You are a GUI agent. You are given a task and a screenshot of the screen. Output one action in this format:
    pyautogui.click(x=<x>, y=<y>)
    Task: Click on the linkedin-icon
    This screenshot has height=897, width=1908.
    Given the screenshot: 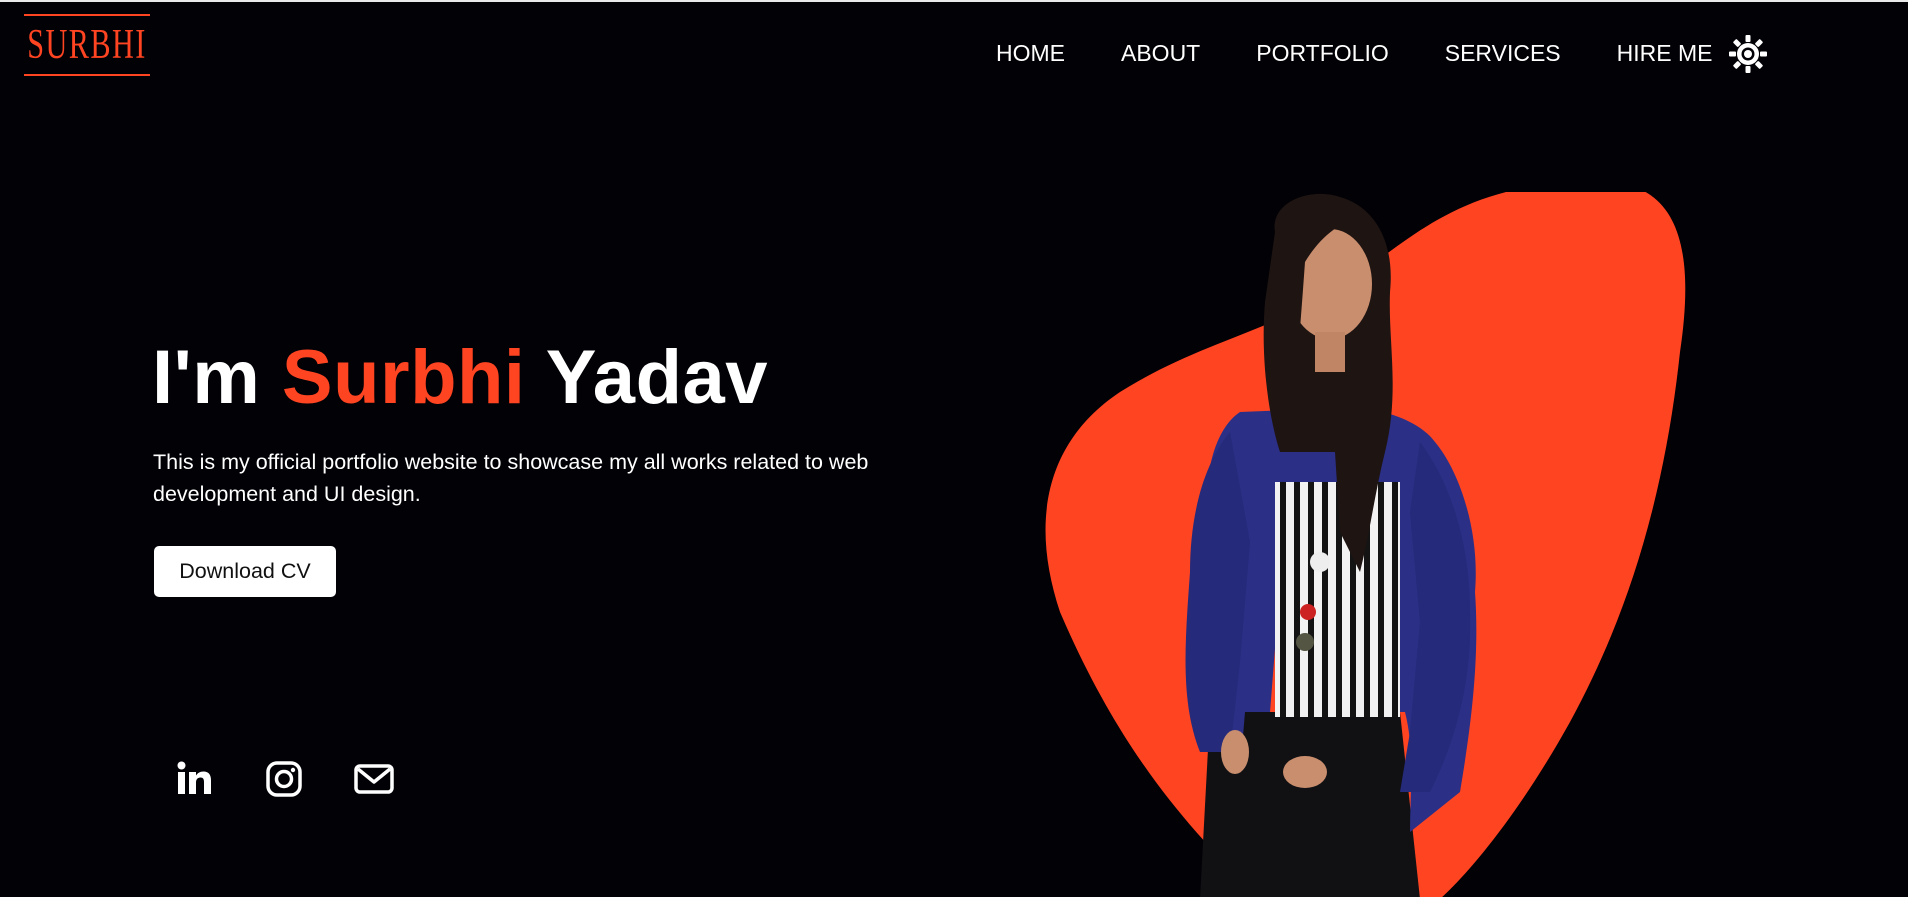 What is the action you would take?
    pyautogui.click(x=194, y=777)
    